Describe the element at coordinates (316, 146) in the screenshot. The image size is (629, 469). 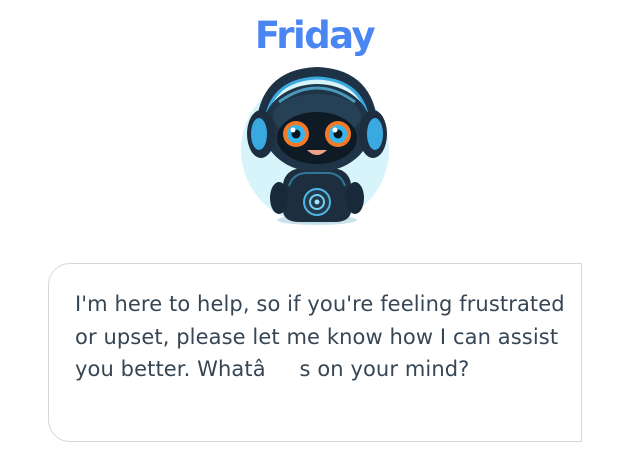
I see `robot-avatar-icon` at that location.